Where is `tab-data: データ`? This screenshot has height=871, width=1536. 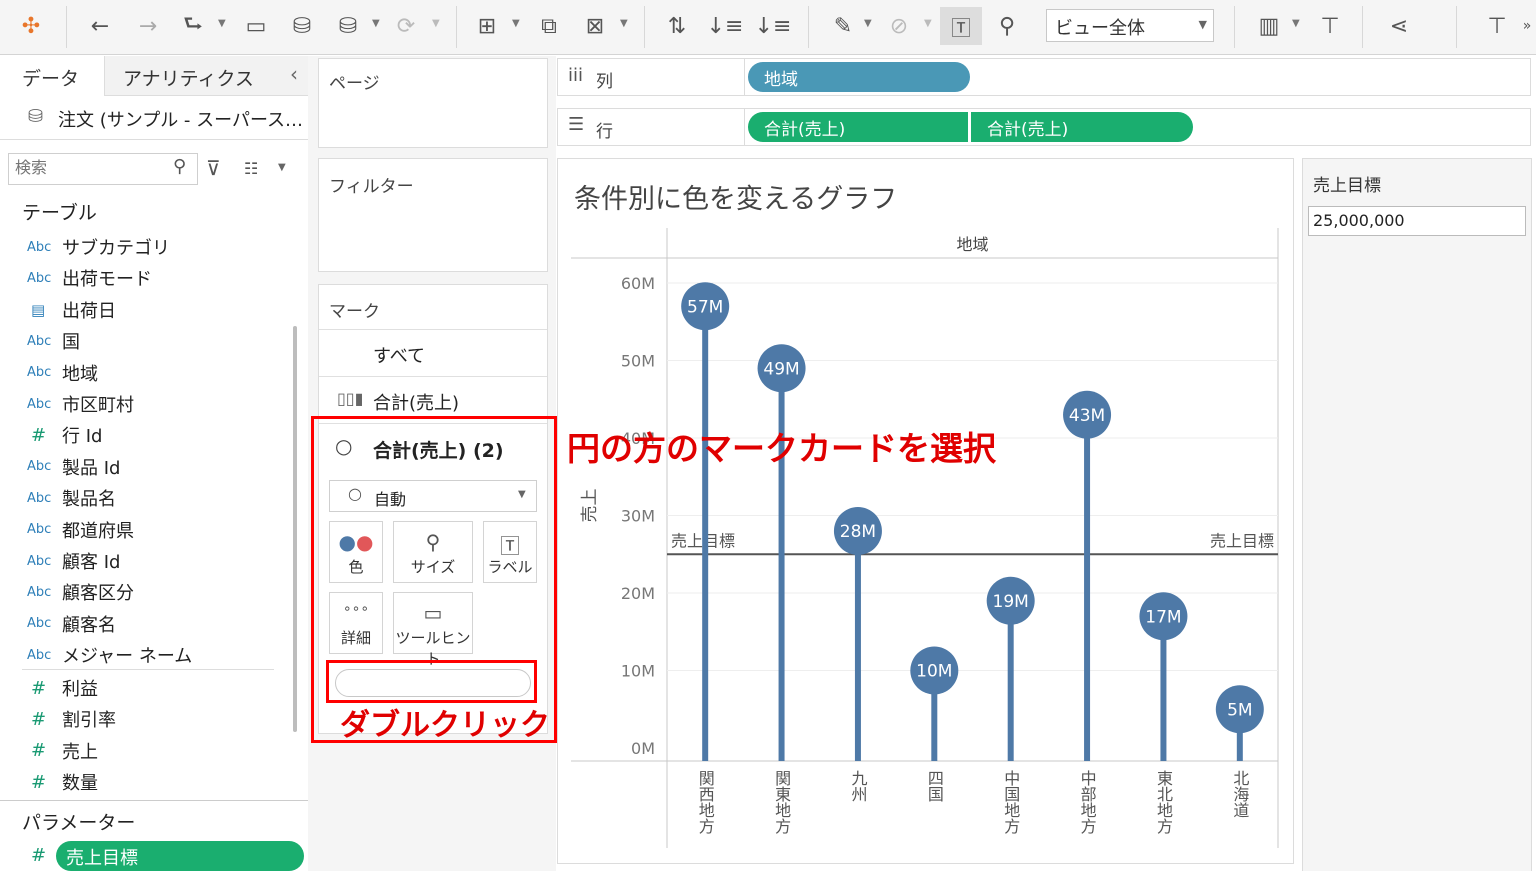 tab-data: データ is located at coordinates (52, 76).